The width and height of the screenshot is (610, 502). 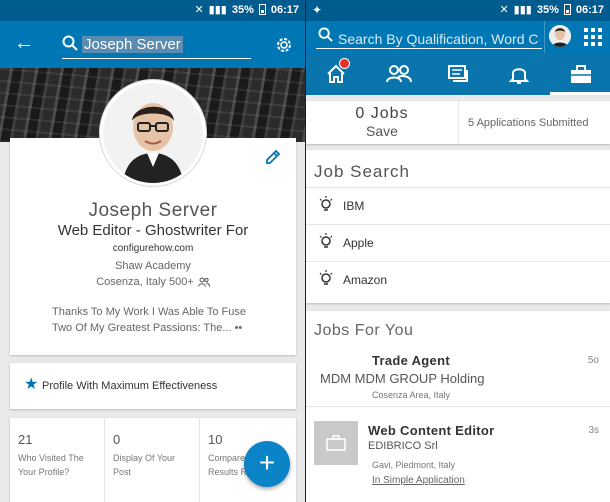 What do you see at coordinates (354, 206) in the screenshot?
I see `job-search-label: IBM` at bounding box center [354, 206].